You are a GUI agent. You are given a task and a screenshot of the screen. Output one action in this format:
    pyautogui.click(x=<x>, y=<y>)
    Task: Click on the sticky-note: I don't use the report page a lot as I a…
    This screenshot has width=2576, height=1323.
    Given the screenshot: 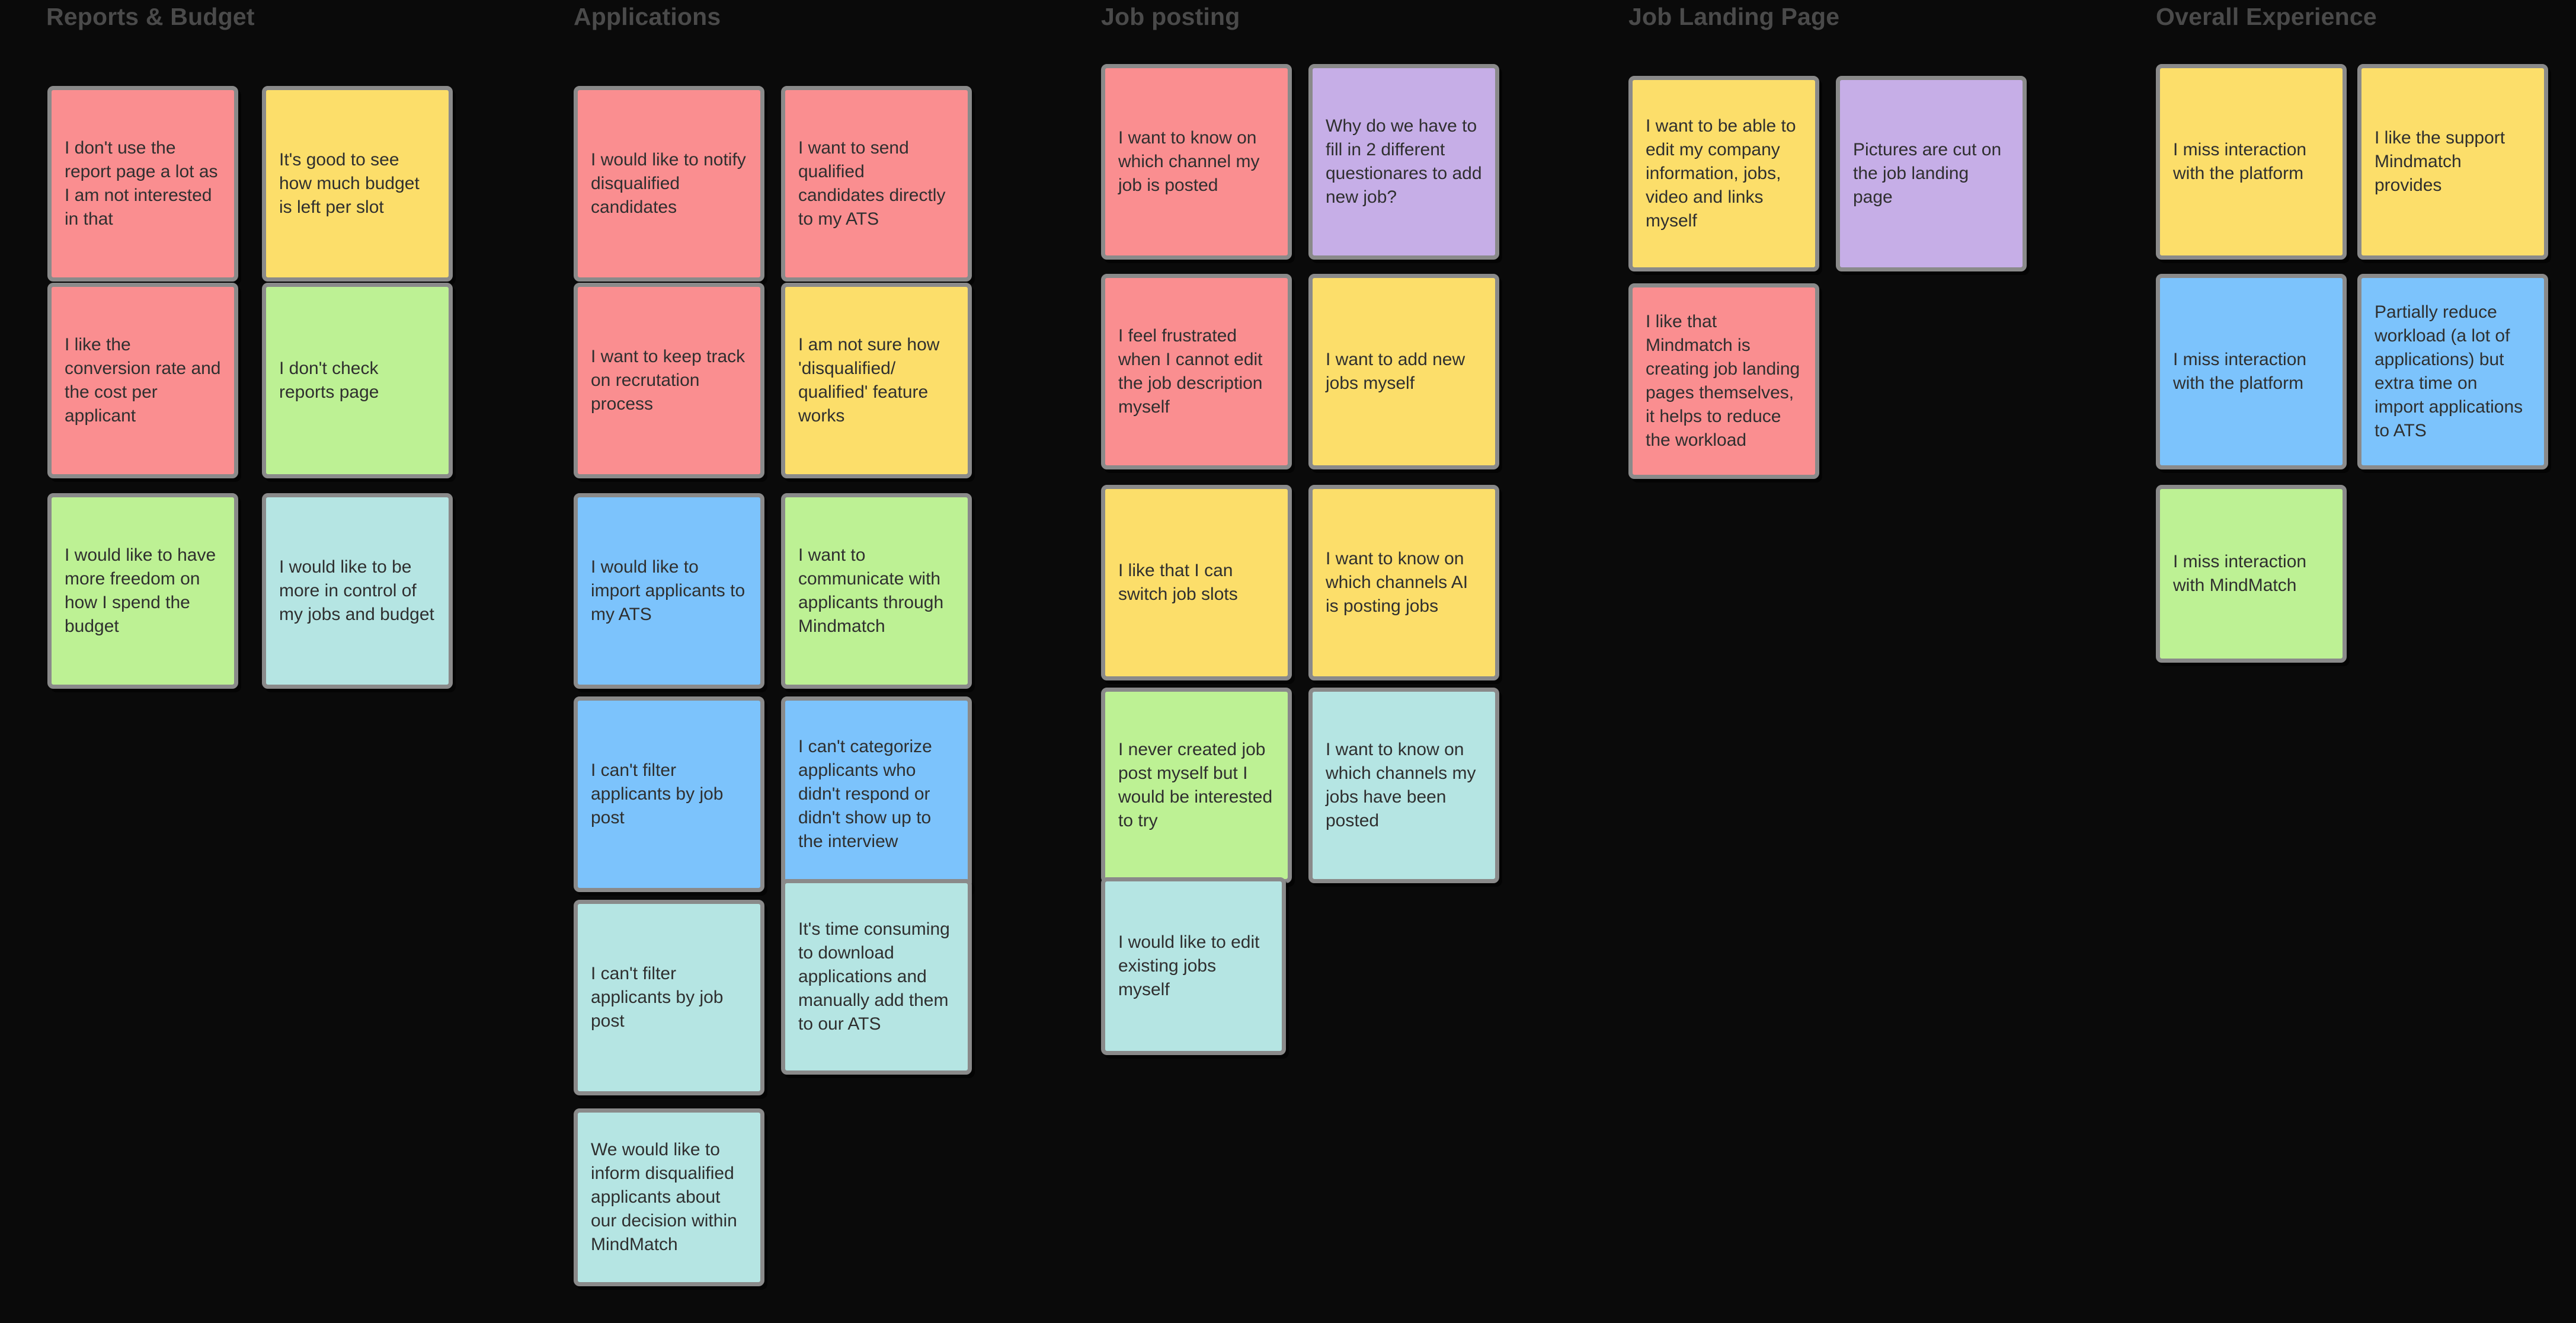 What is the action you would take?
    pyautogui.click(x=142, y=184)
    